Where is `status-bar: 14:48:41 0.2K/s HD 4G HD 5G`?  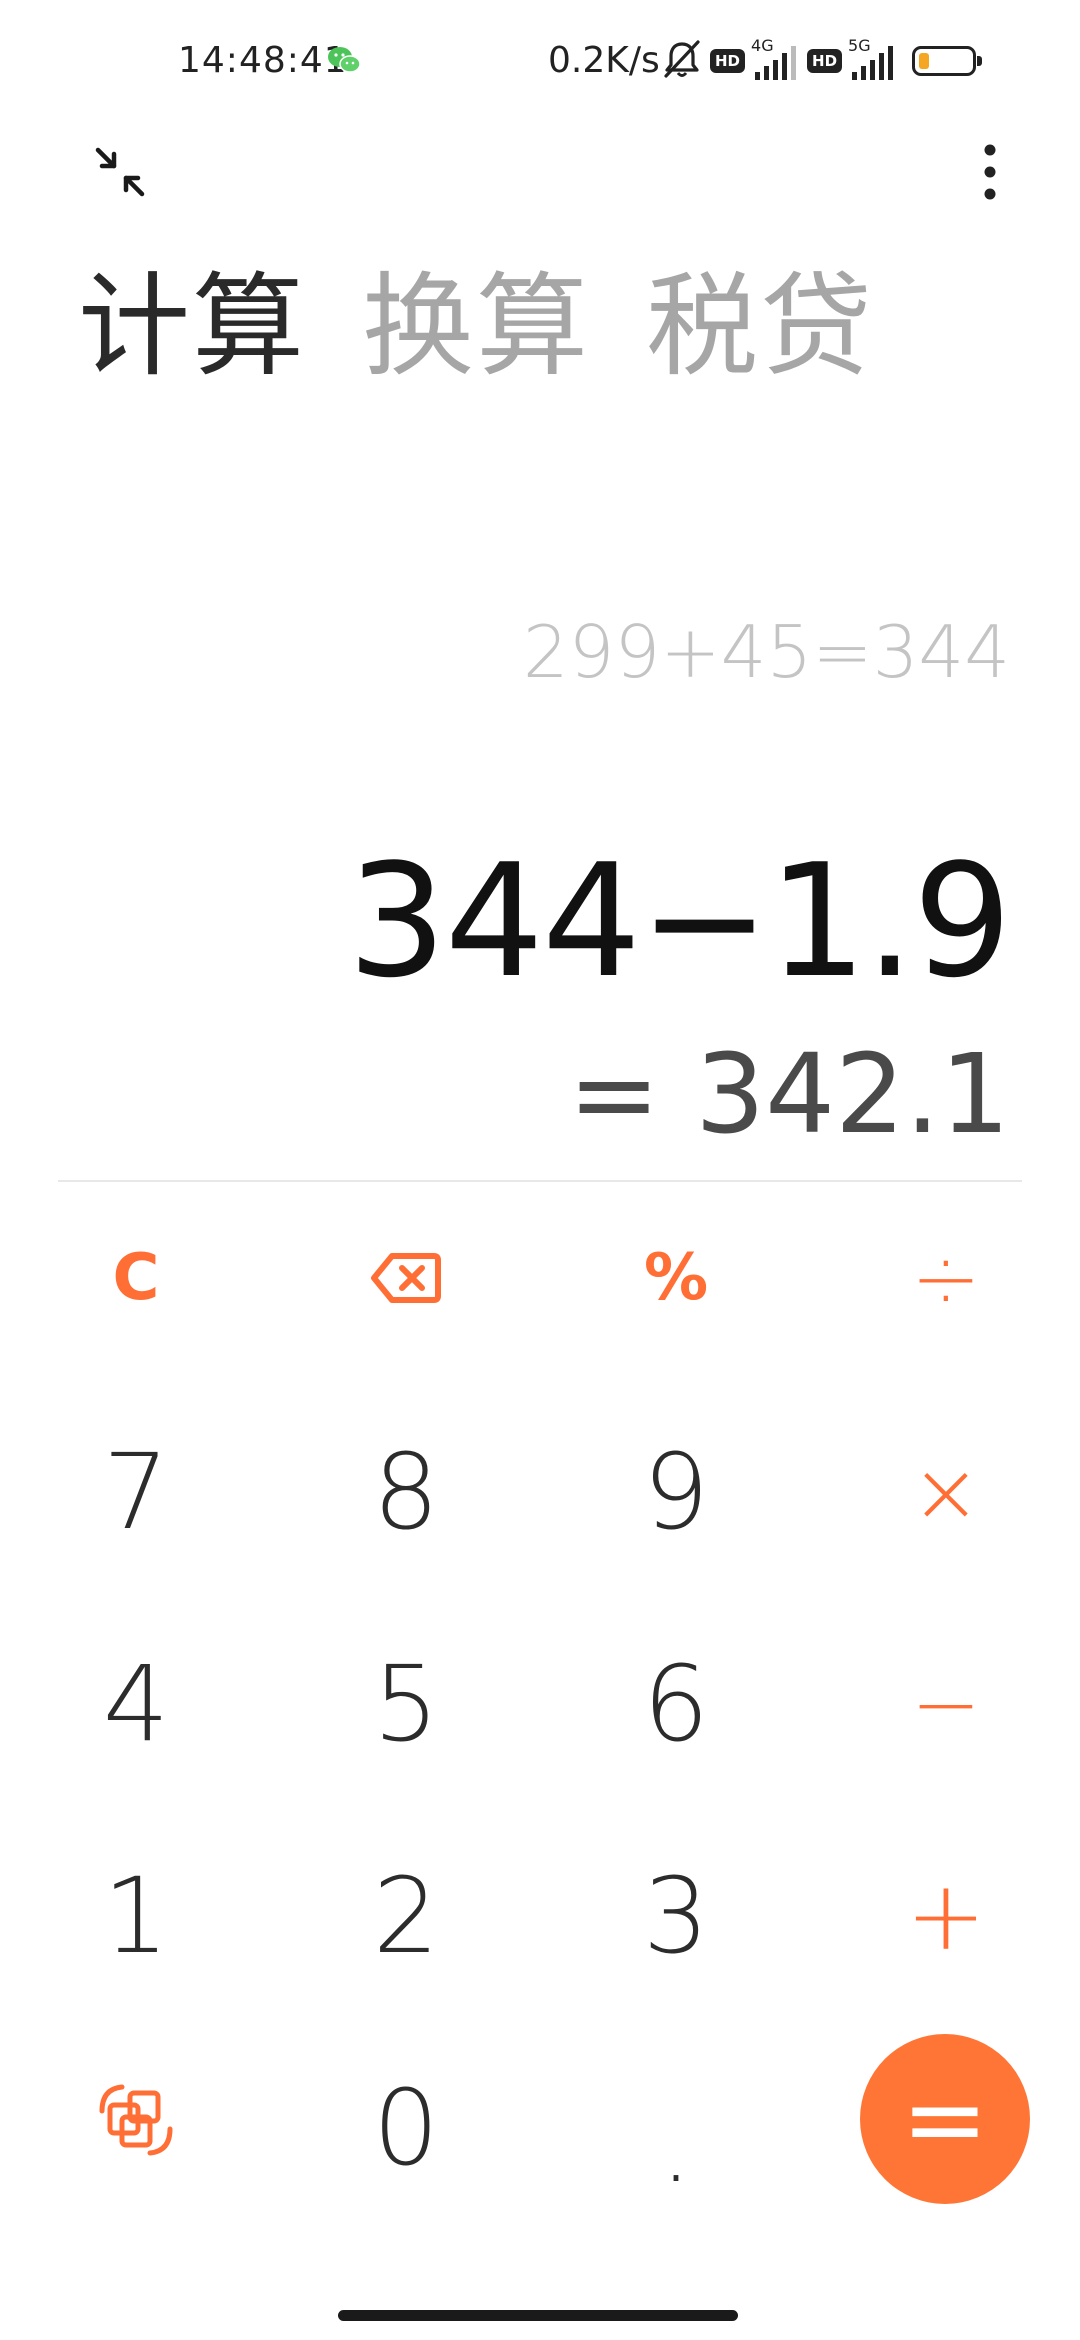 status-bar: 14:48:41 0.2K/s HD 4G HD 5G is located at coordinates (540, 60).